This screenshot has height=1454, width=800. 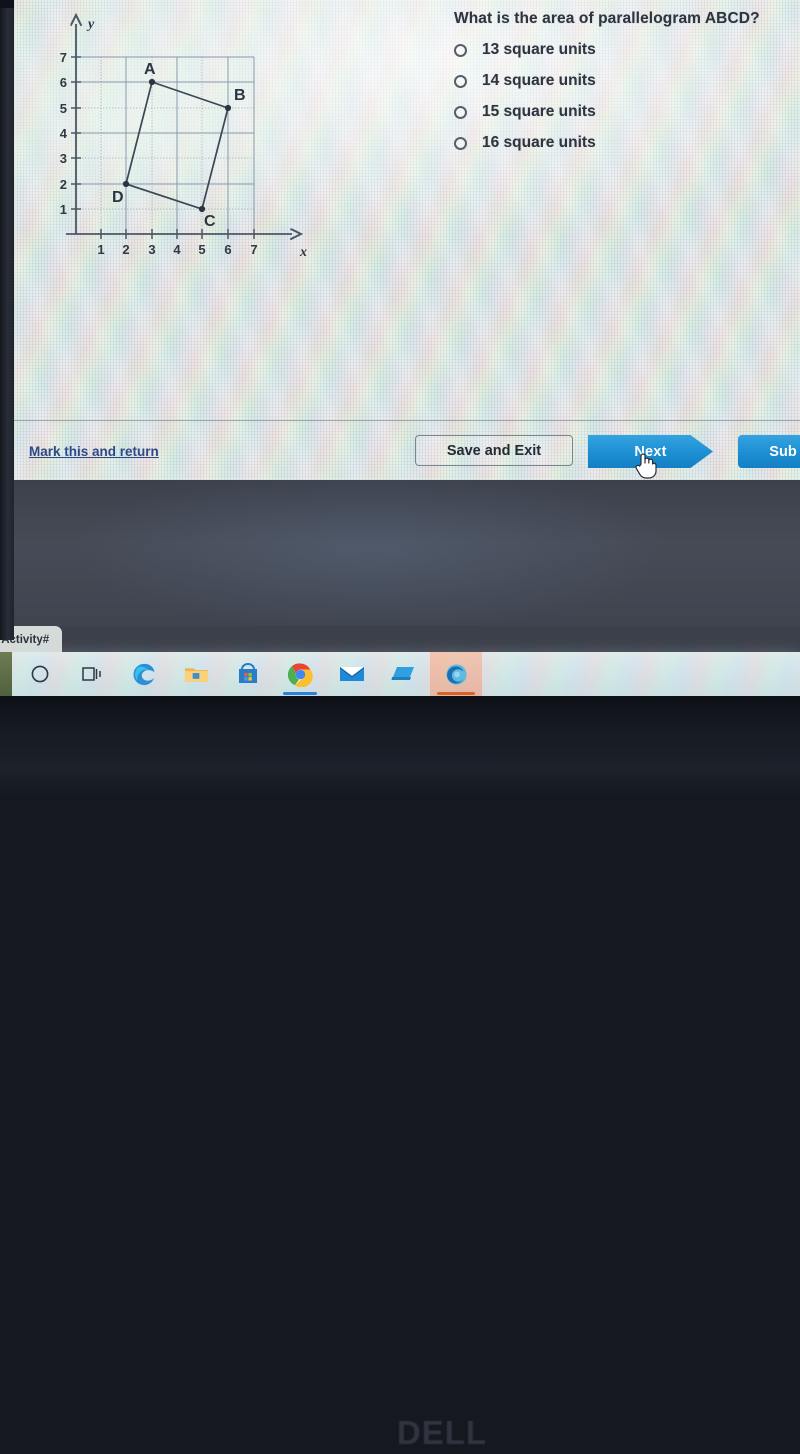 What do you see at coordinates (126, 184) in the screenshot?
I see `vertex-d-point` at bounding box center [126, 184].